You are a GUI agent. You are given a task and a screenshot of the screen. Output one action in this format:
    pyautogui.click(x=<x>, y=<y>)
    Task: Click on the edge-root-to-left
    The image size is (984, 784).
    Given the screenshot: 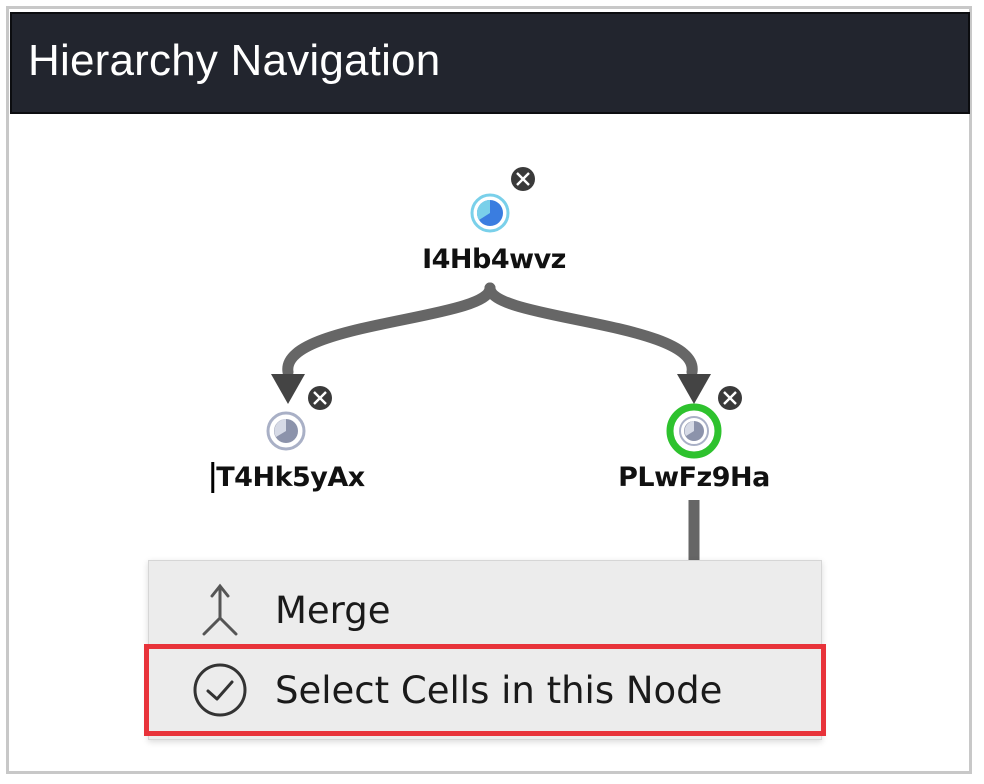 What is the action you would take?
    pyautogui.click(x=389, y=330)
    